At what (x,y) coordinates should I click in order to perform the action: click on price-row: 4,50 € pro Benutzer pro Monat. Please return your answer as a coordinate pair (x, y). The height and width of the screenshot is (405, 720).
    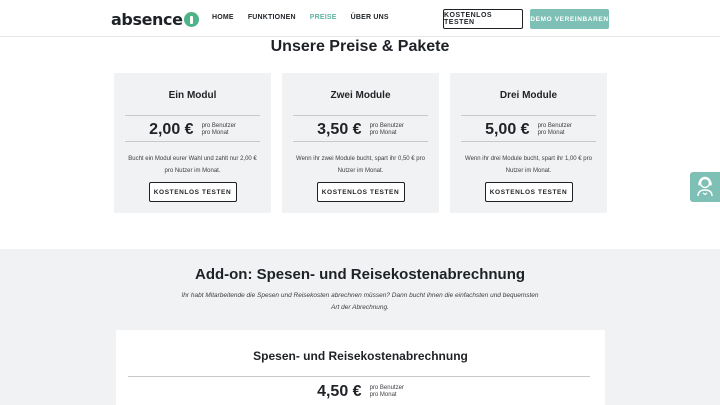
    Looking at the image, I should click on (360, 392).